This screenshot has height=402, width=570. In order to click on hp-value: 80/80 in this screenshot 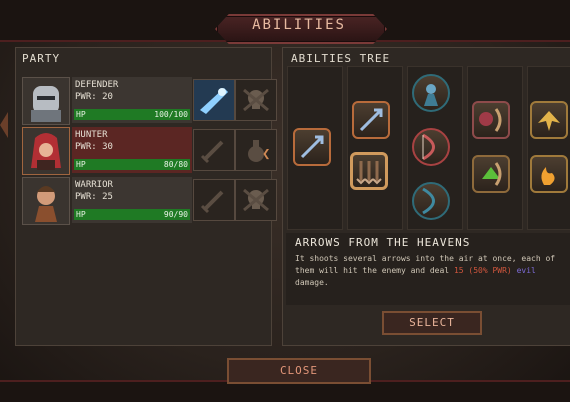, I will do `click(175, 164)`.